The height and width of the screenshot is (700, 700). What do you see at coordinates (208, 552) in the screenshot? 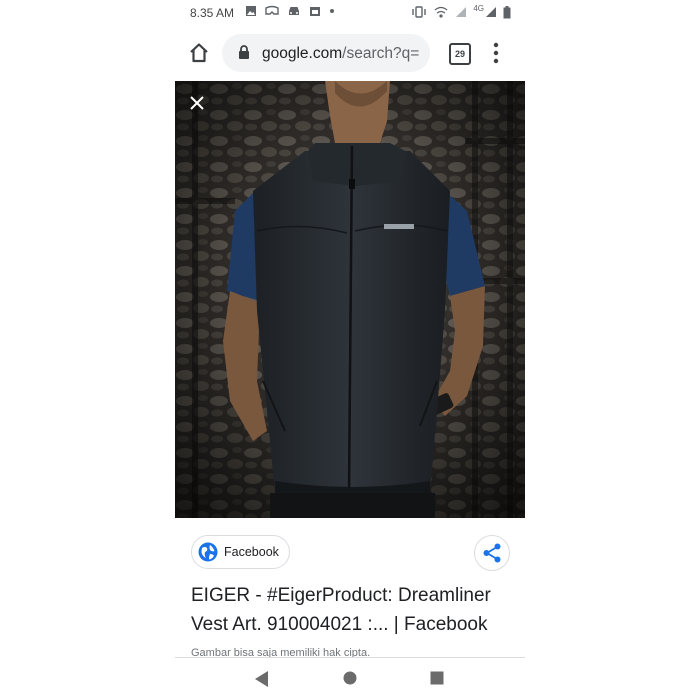
I see `globe-icon` at bounding box center [208, 552].